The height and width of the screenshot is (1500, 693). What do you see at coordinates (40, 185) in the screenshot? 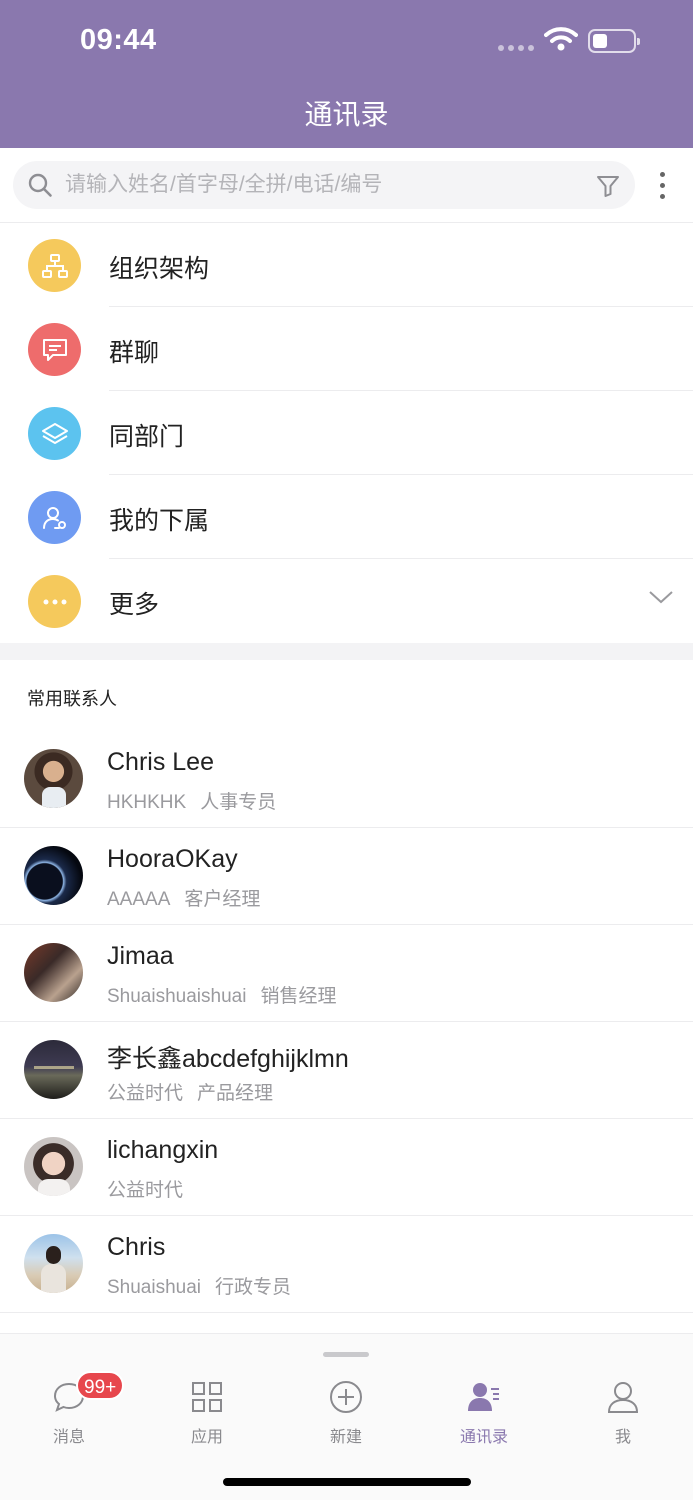
I see `search-icon` at bounding box center [40, 185].